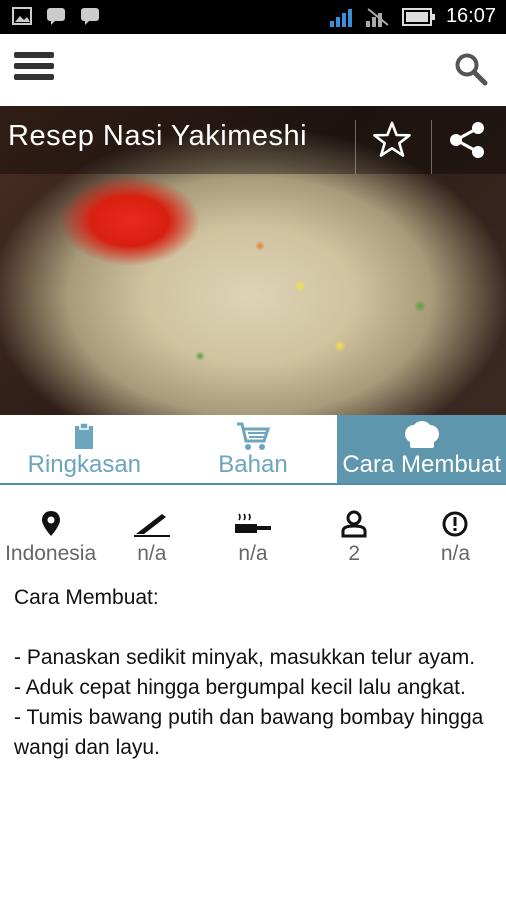 This screenshot has height=900, width=506. What do you see at coordinates (392, 140) in the screenshot?
I see `favorite-star-icon` at bounding box center [392, 140].